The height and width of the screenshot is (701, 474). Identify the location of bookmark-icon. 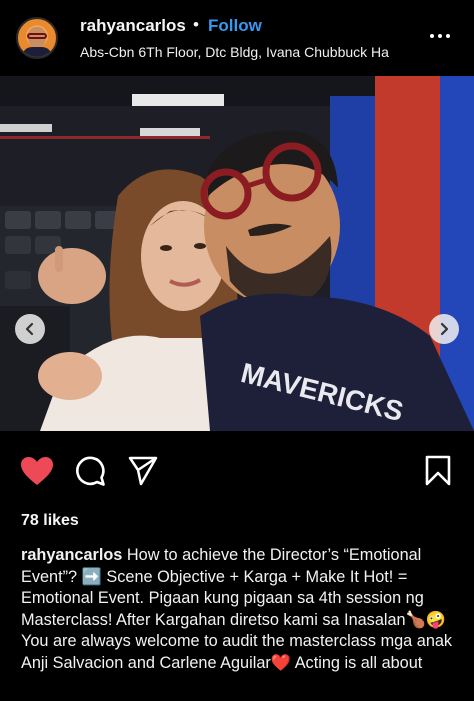
(438, 470).